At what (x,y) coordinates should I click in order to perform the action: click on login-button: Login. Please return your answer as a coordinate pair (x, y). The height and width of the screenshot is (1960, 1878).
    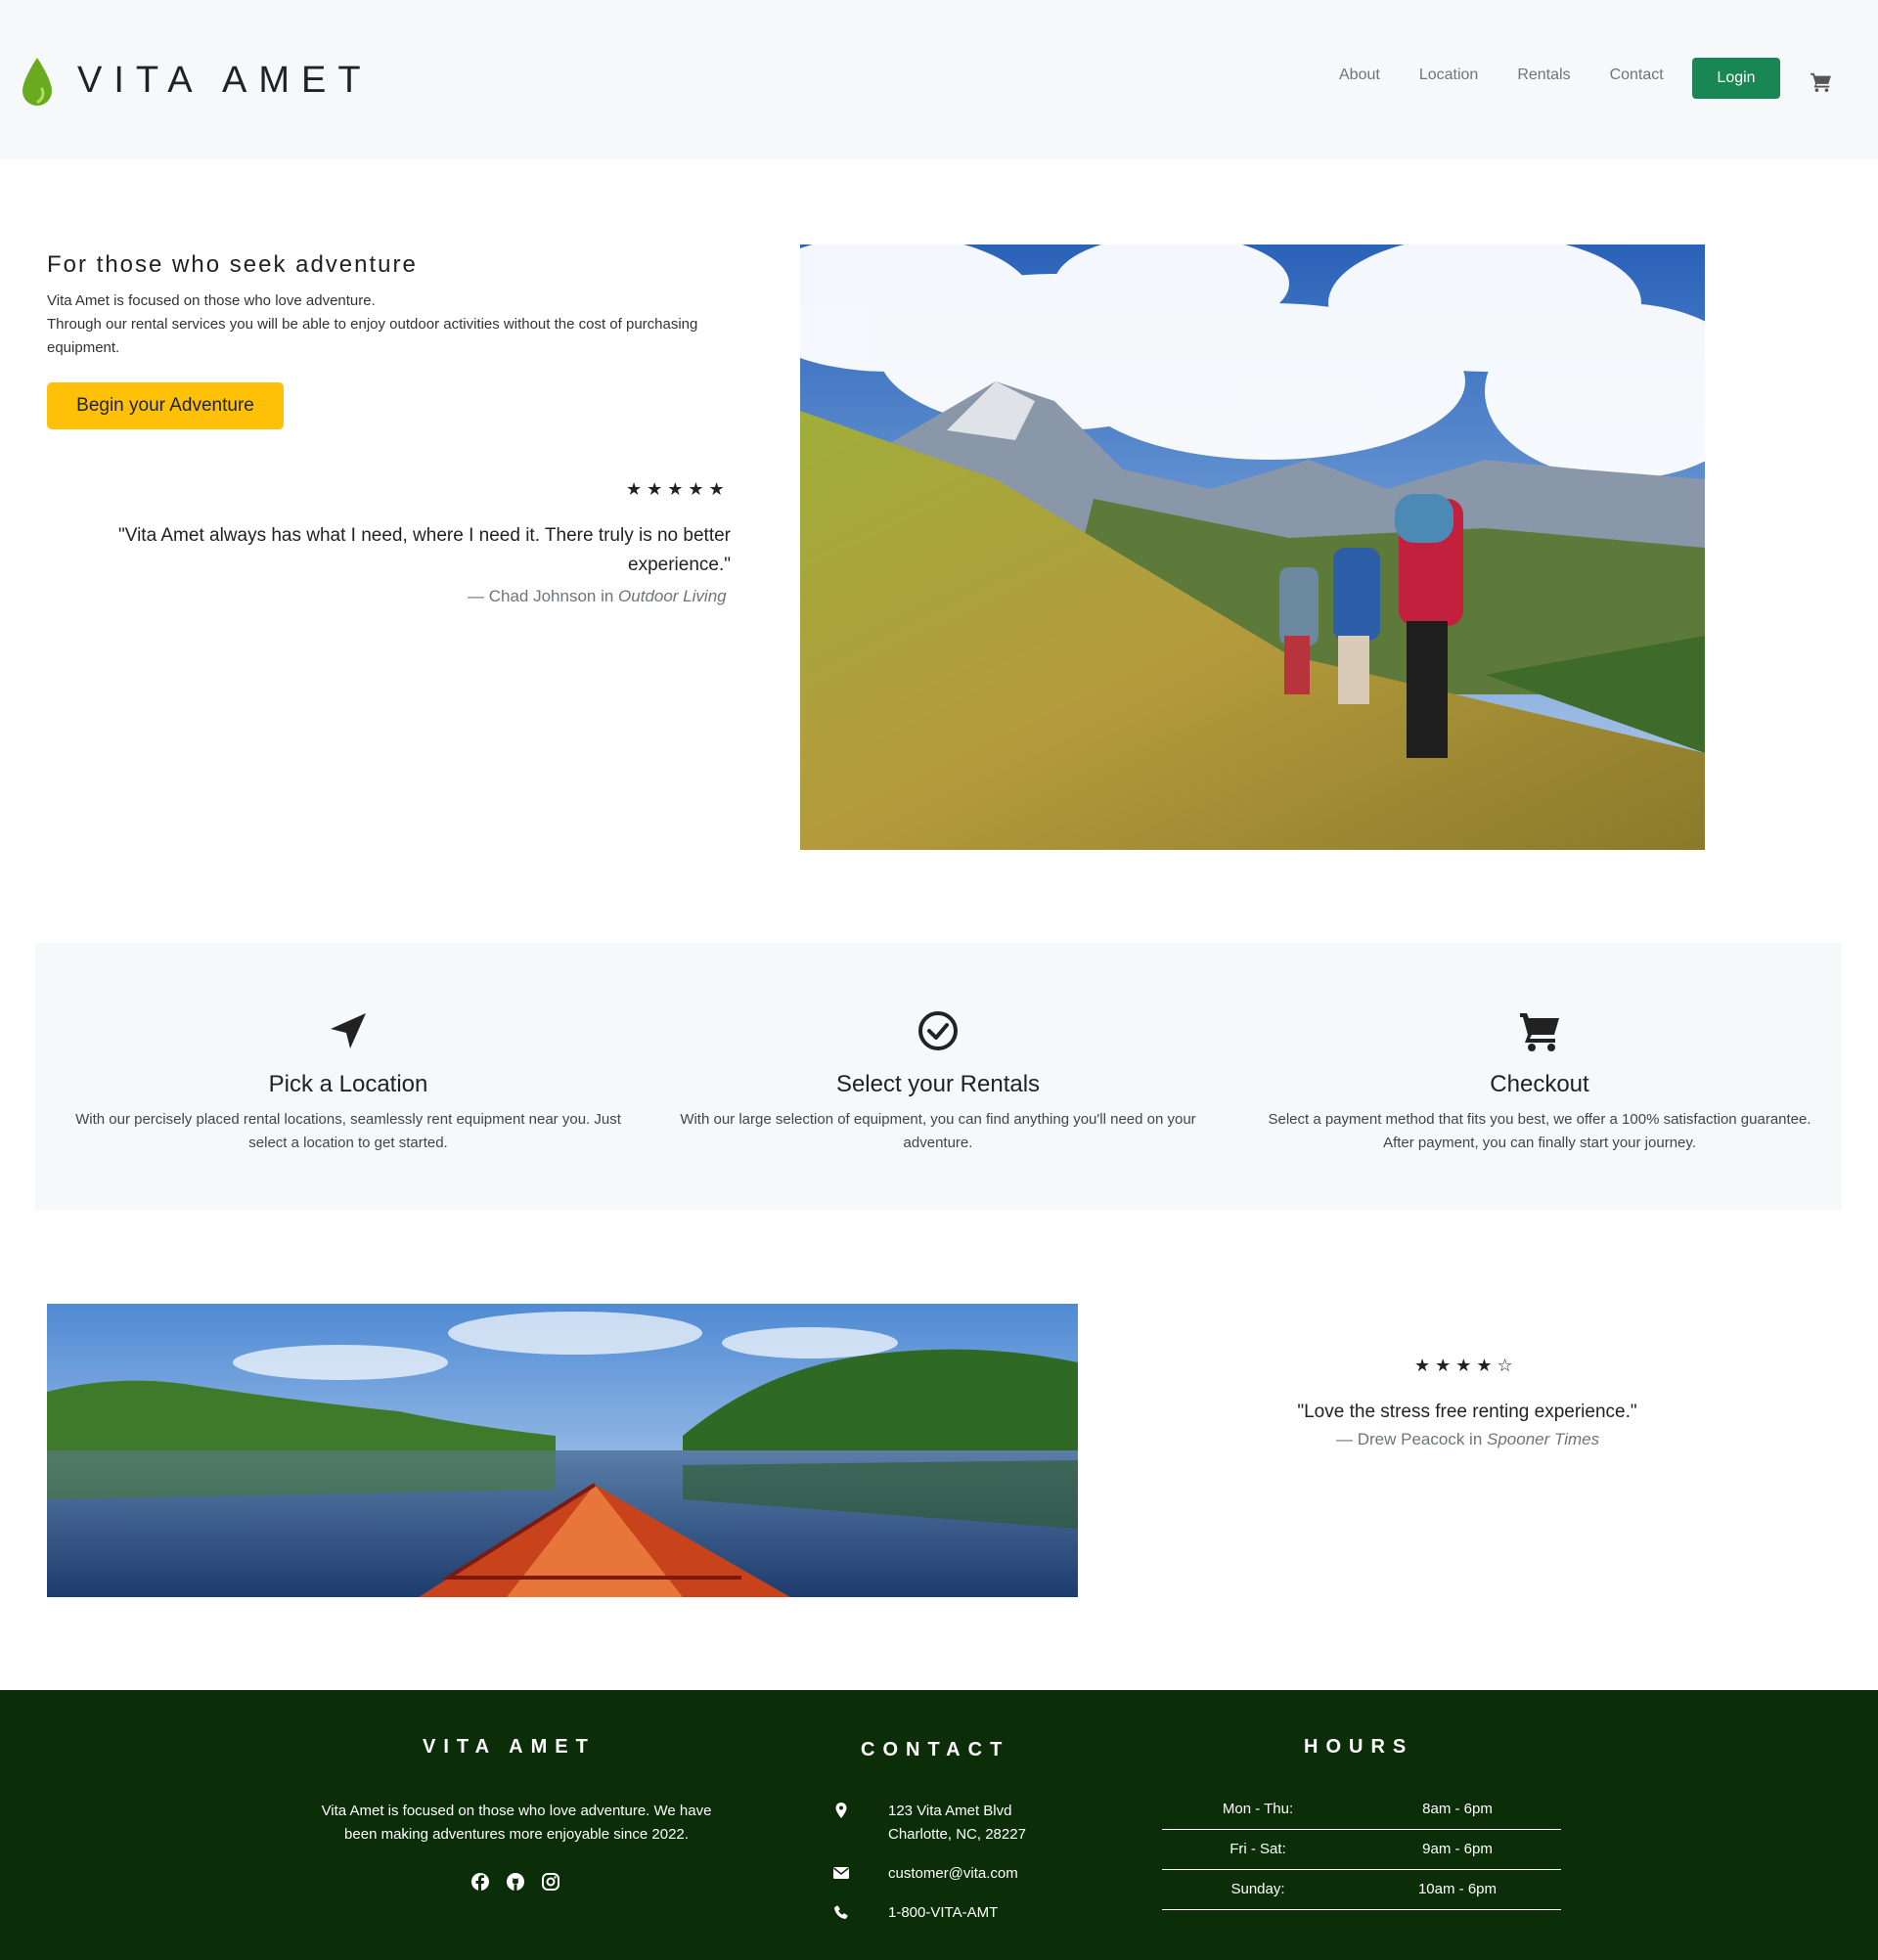
    Looking at the image, I should click on (1736, 78).